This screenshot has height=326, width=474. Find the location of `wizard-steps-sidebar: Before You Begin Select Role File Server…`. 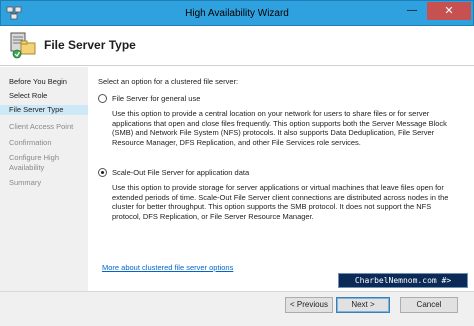

wizard-steps-sidebar: Before You Begin Select Role File Server… is located at coordinates (44, 179).